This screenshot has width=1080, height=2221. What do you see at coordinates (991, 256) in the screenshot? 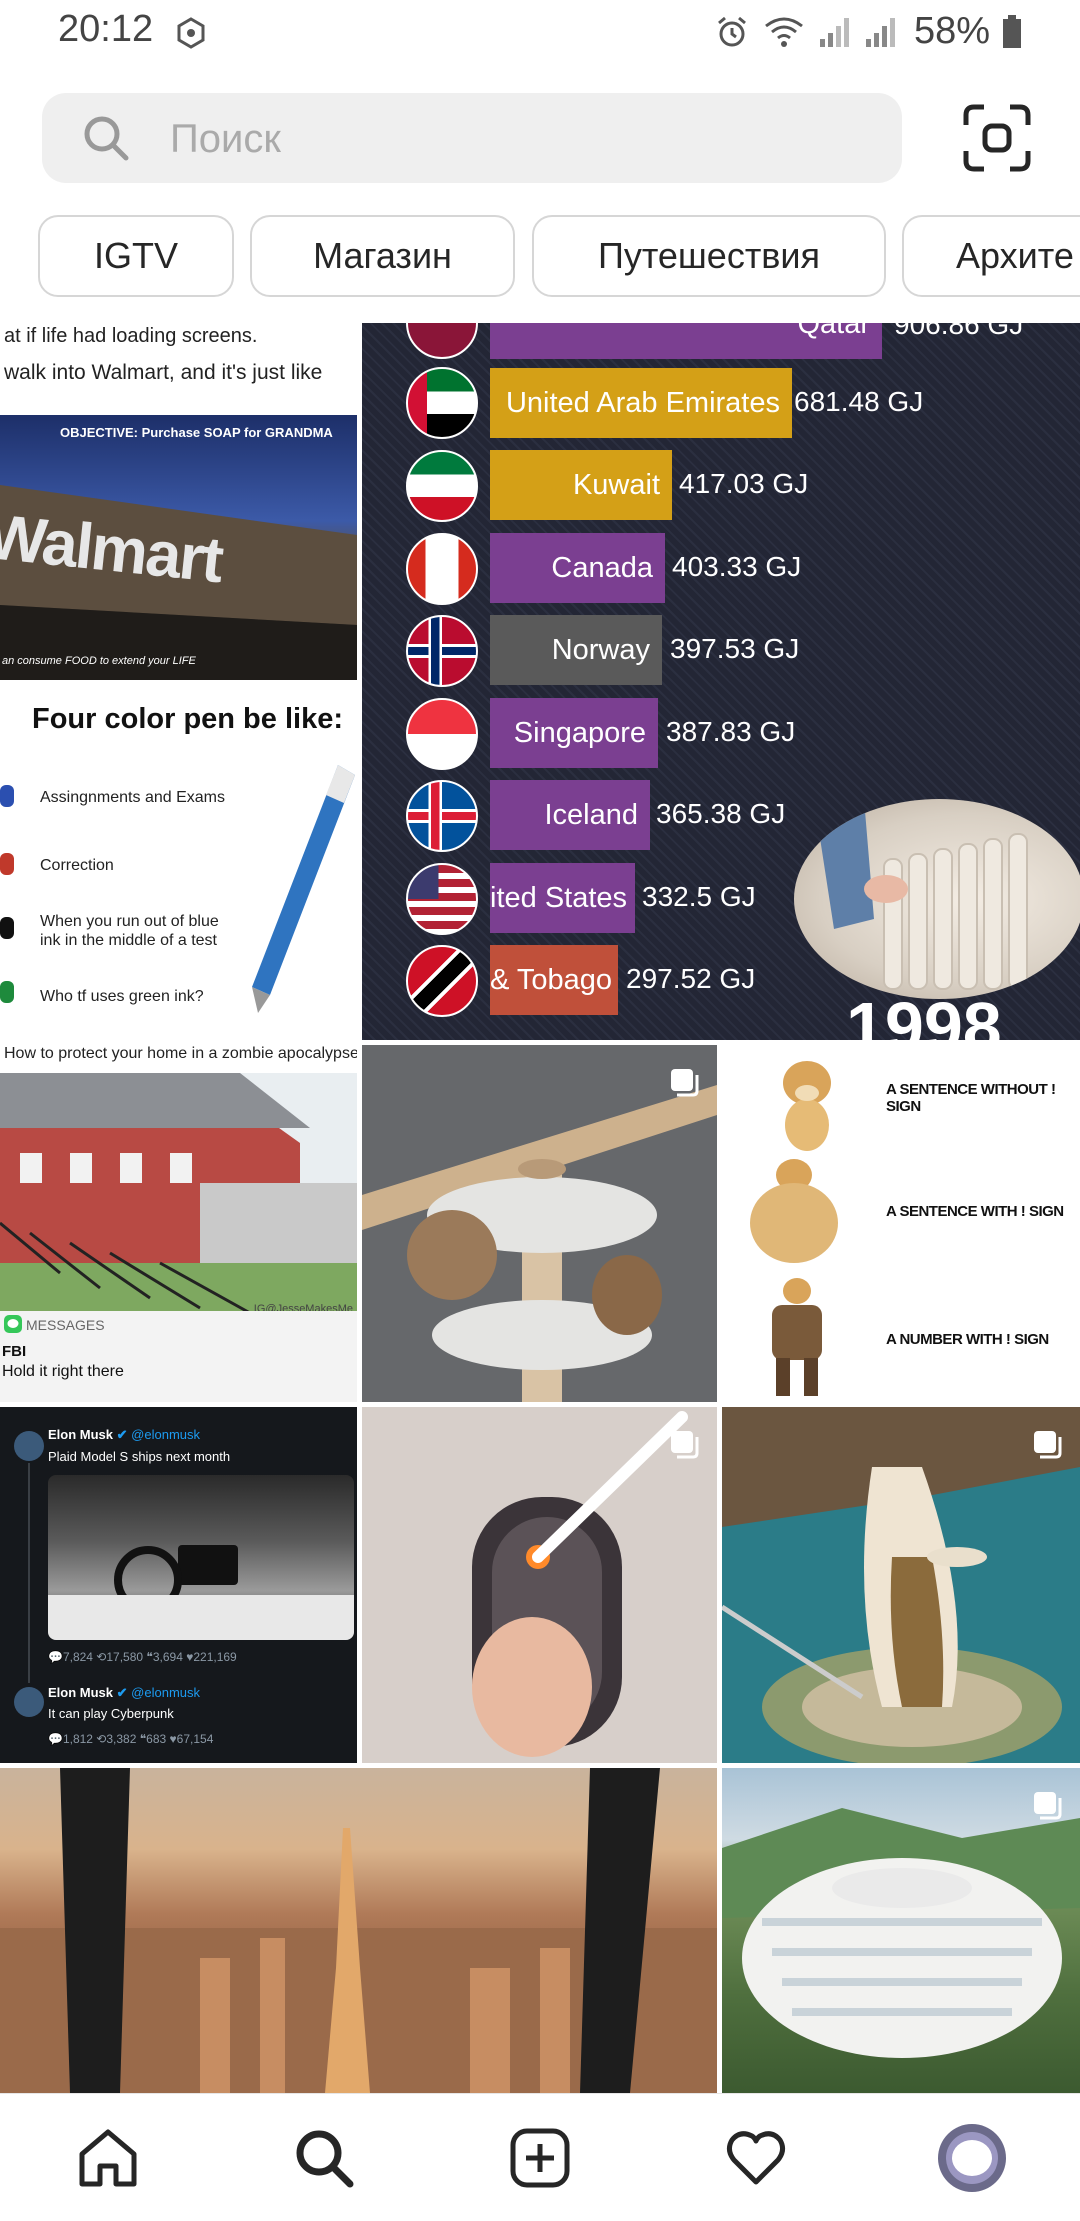
I see `chip-architecture: Архите` at bounding box center [991, 256].